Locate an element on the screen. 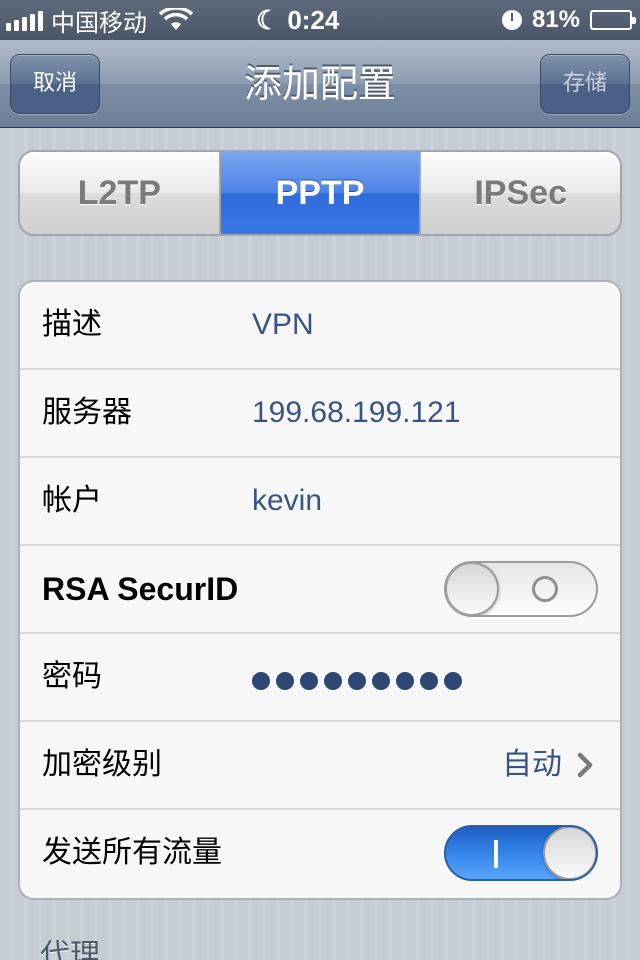 The image size is (640, 960). cancel-button: 取消 is located at coordinates (55, 84).